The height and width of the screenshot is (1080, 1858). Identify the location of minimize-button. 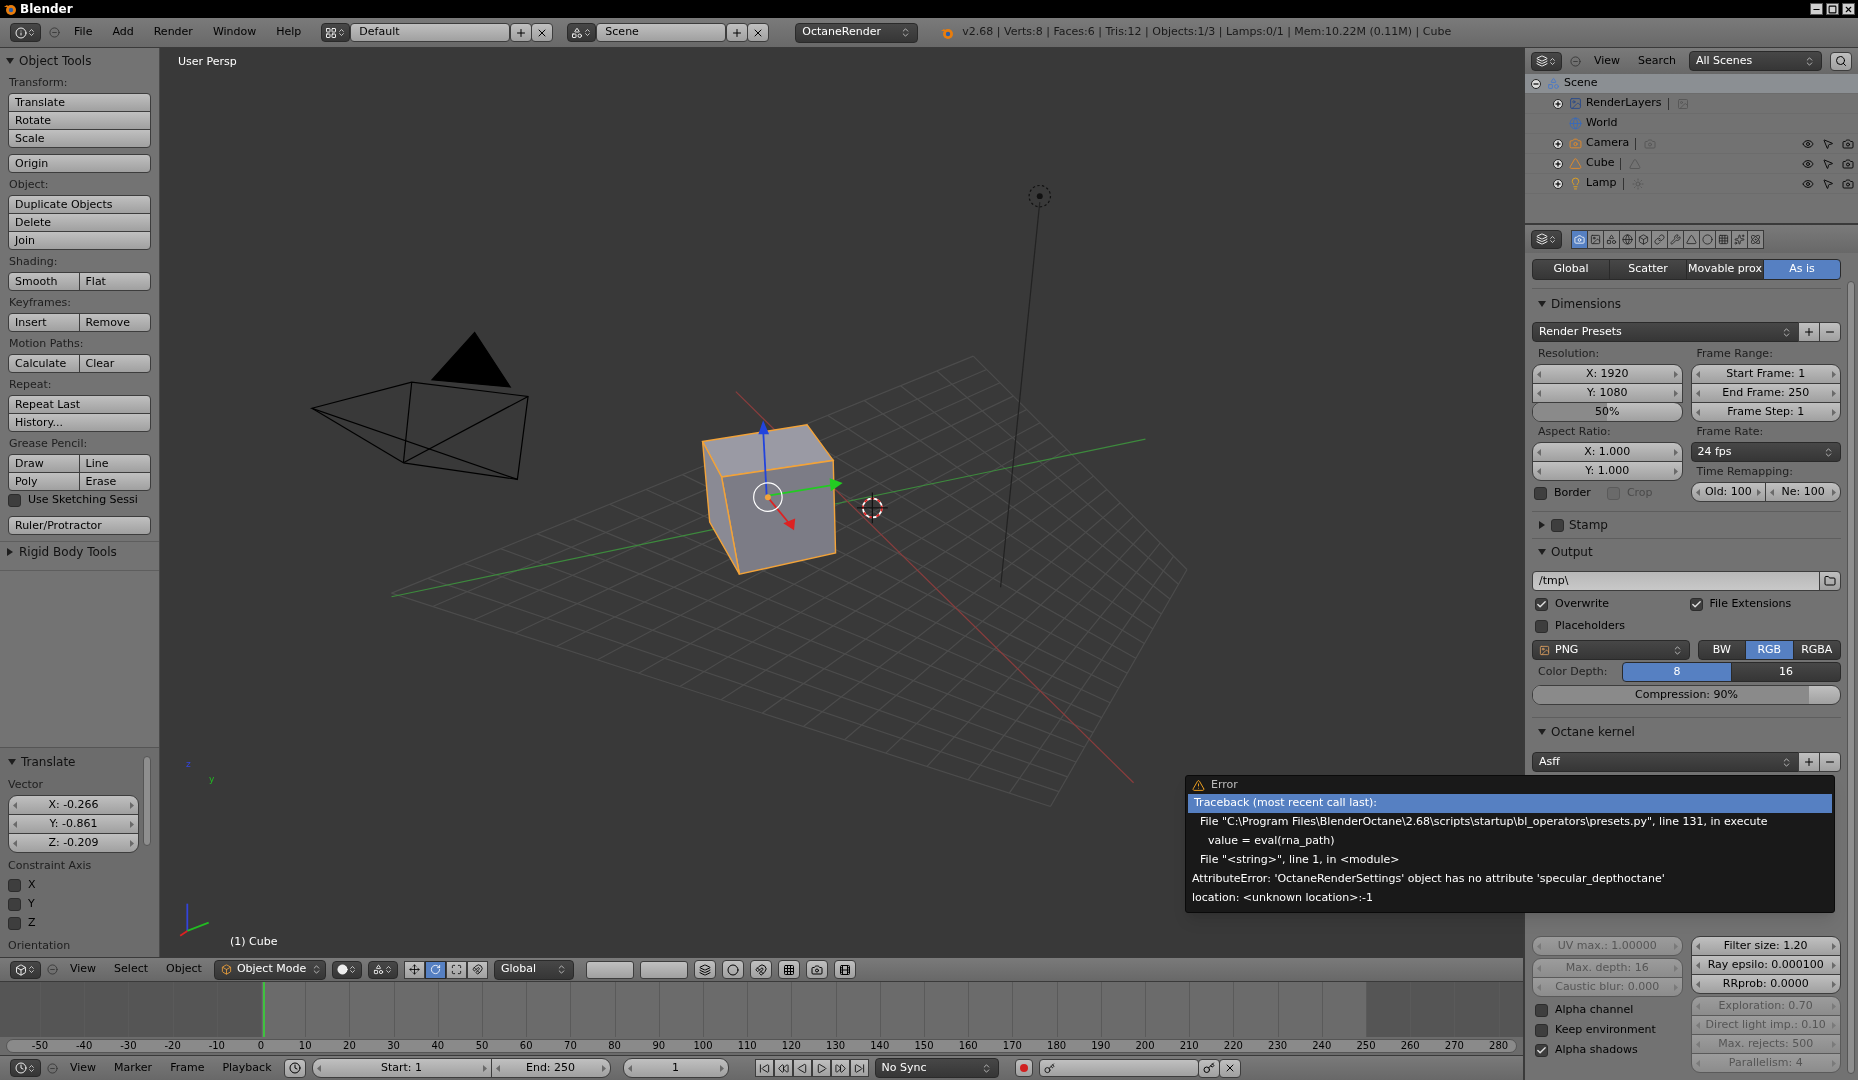
(1816, 9).